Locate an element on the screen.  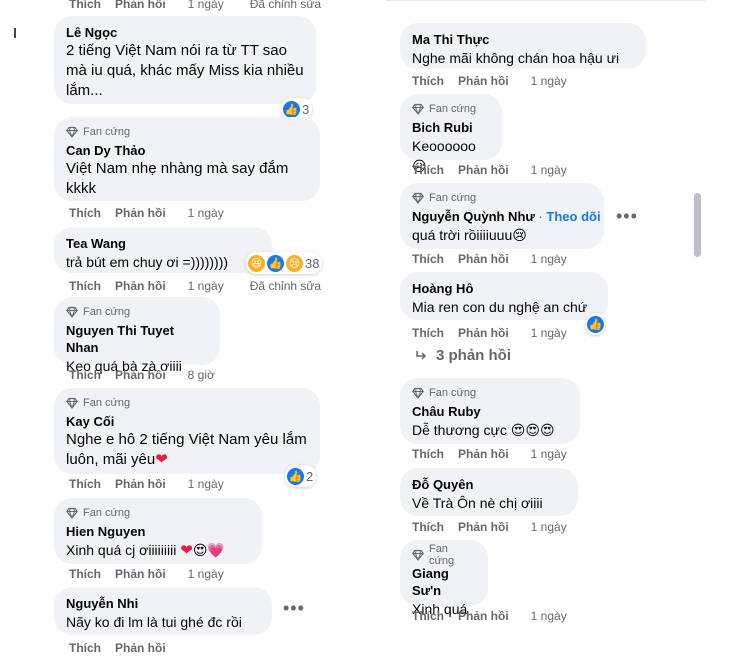
comment-author: Tea Wang is located at coordinates (163, 243).